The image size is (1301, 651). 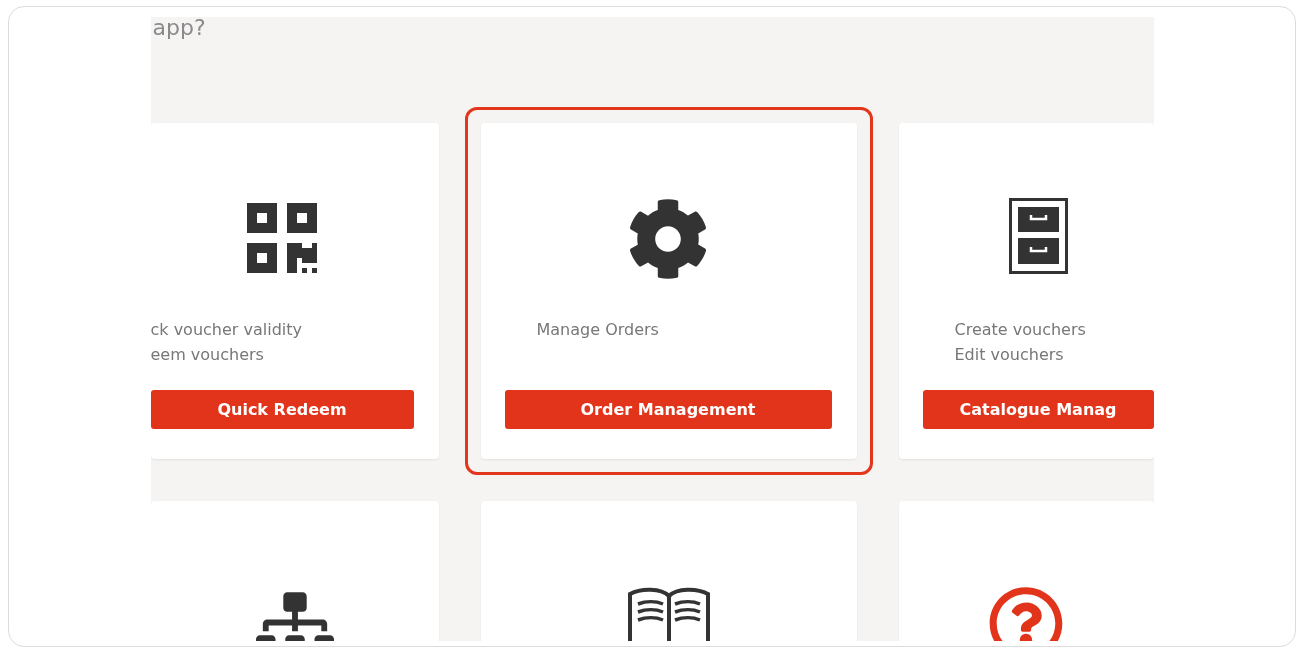 What do you see at coordinates (668, 409) in the screenshot?
I see `card-button: Order Management` at bounding box center [668, 409].